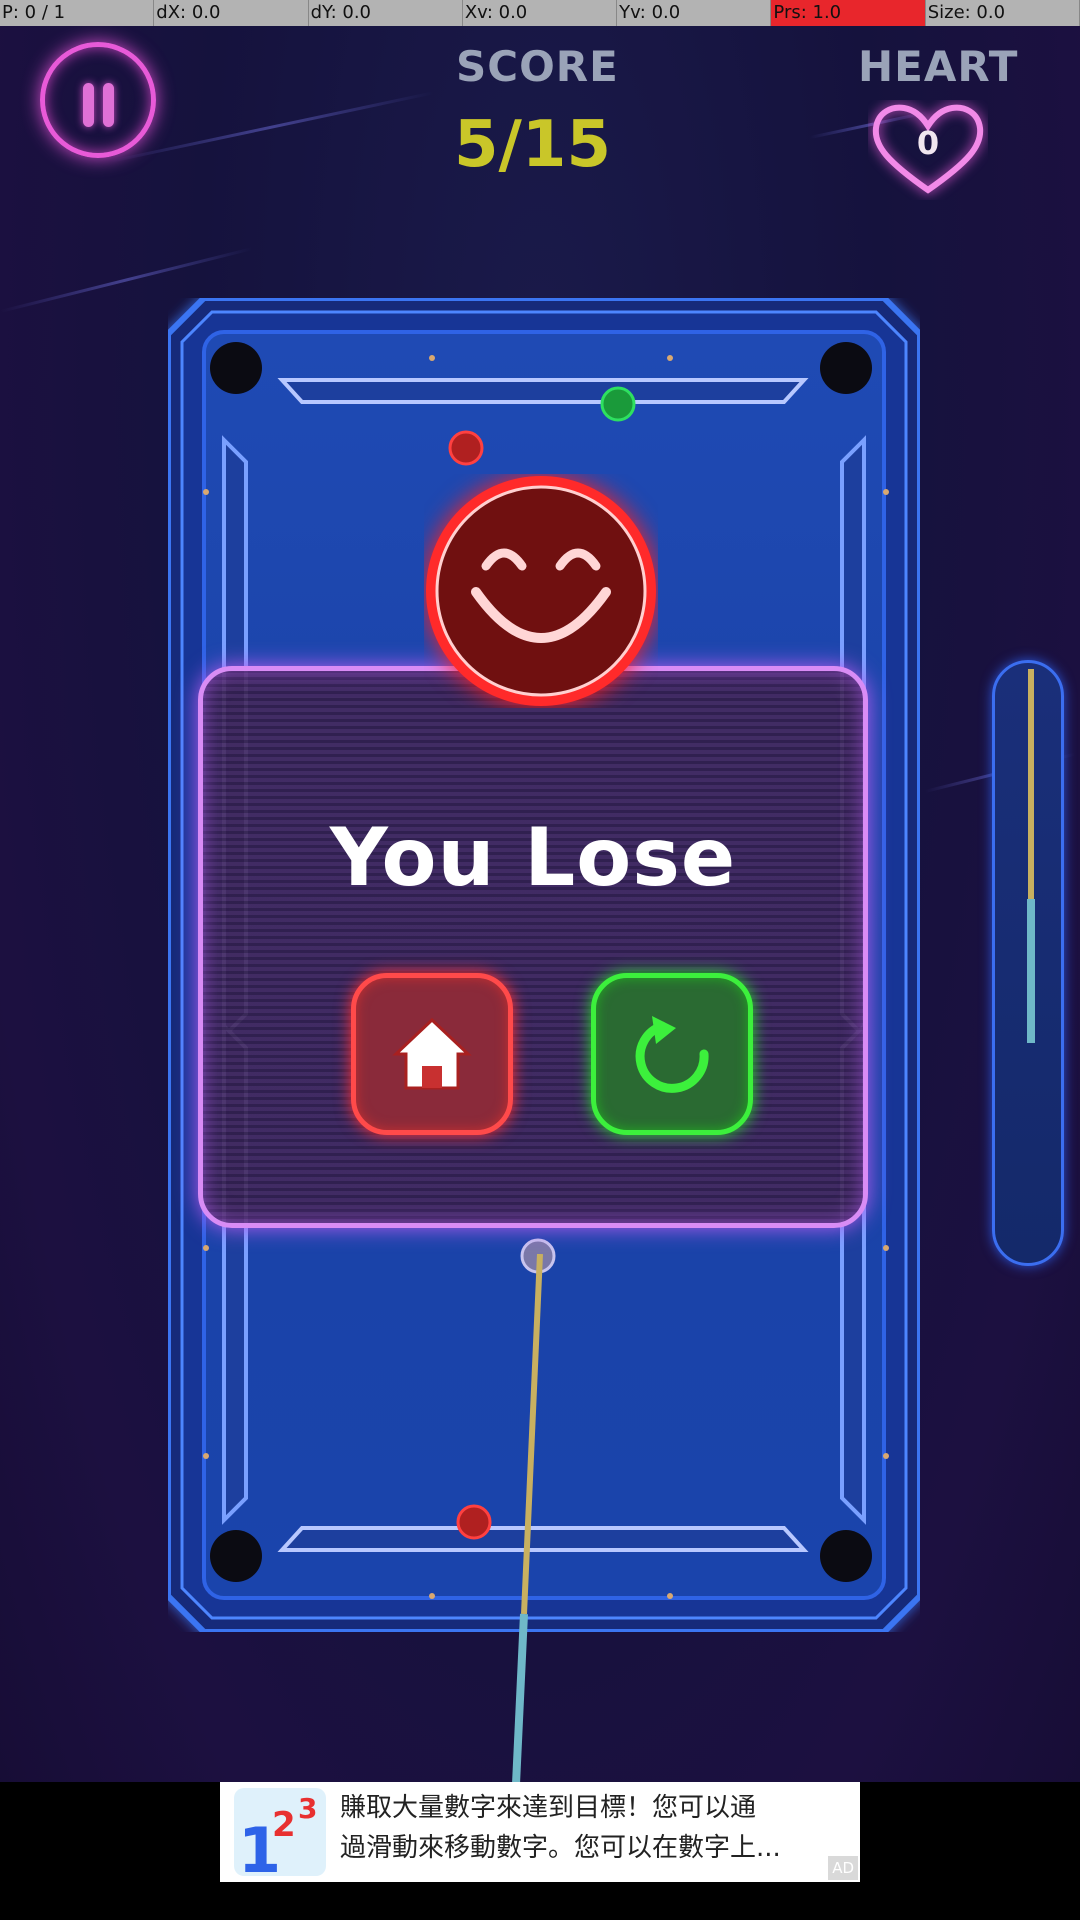 The height and width of the screenshot is (1920, 1080). Describe the element at coordinates (843, 1868) in the screenshot. I see `ad-badge: AD` at that location.